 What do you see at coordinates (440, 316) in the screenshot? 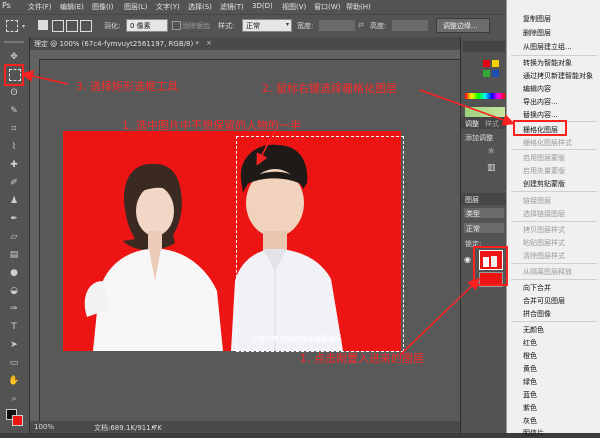
I see `arrow-to-layer` at bounding box center [440, 316].